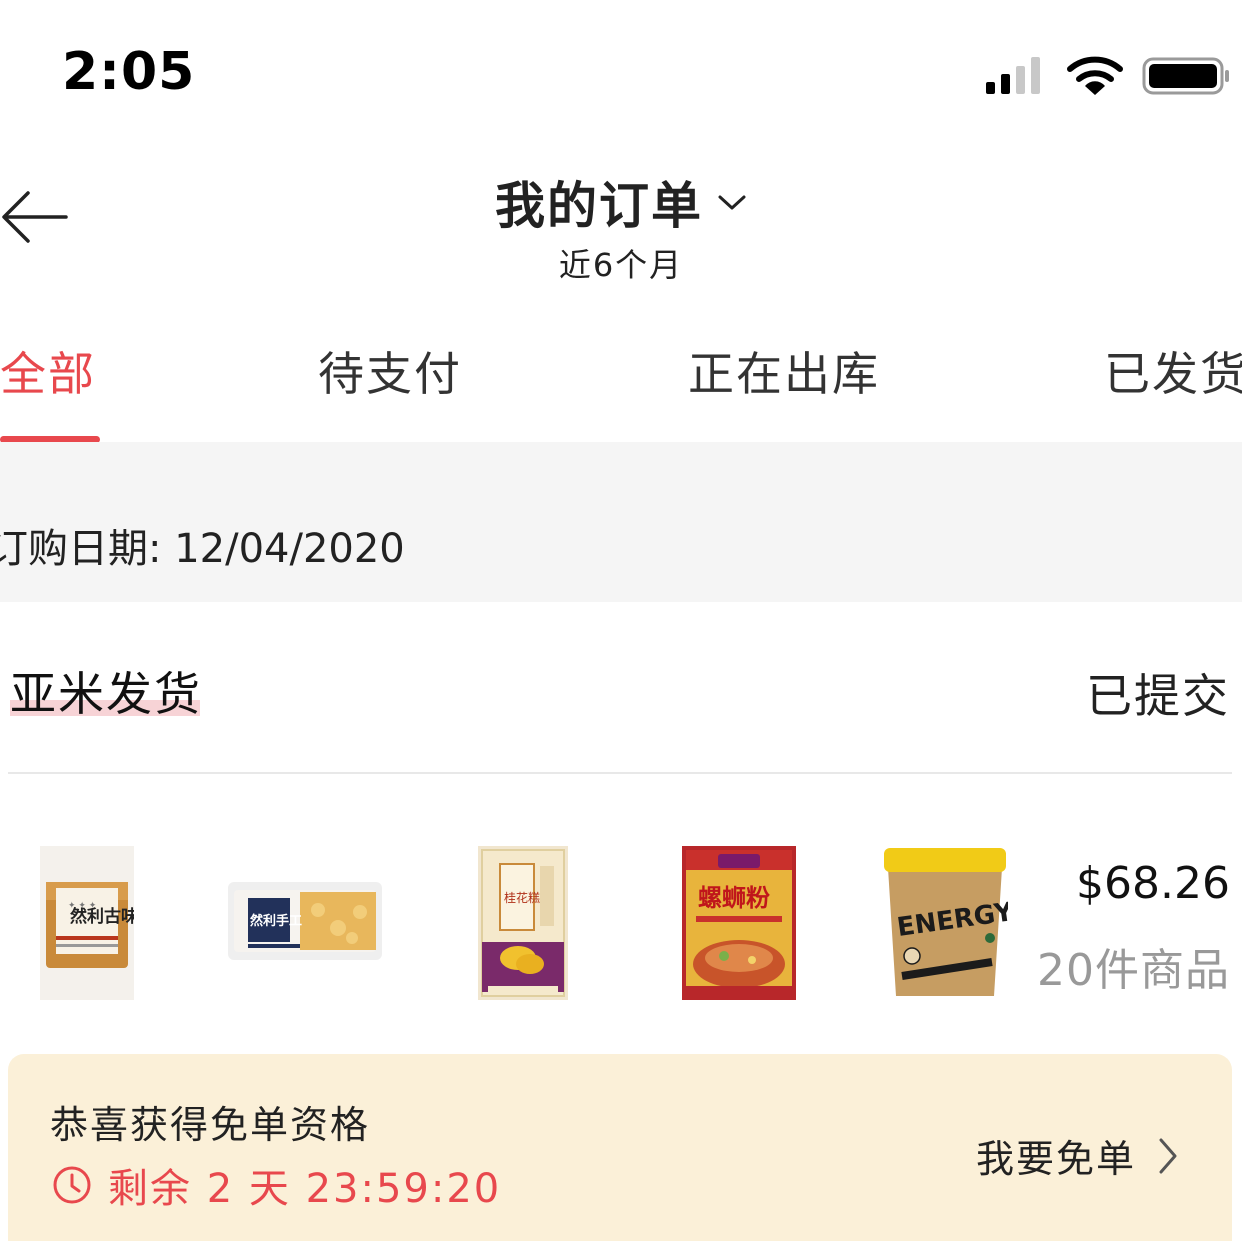 The image size is (1242, 1241). What do you see at coordinates (734, 897) in the screenshot?
I see `product-pack-text: 螺蛳粉` at bounding box center [734, 897].